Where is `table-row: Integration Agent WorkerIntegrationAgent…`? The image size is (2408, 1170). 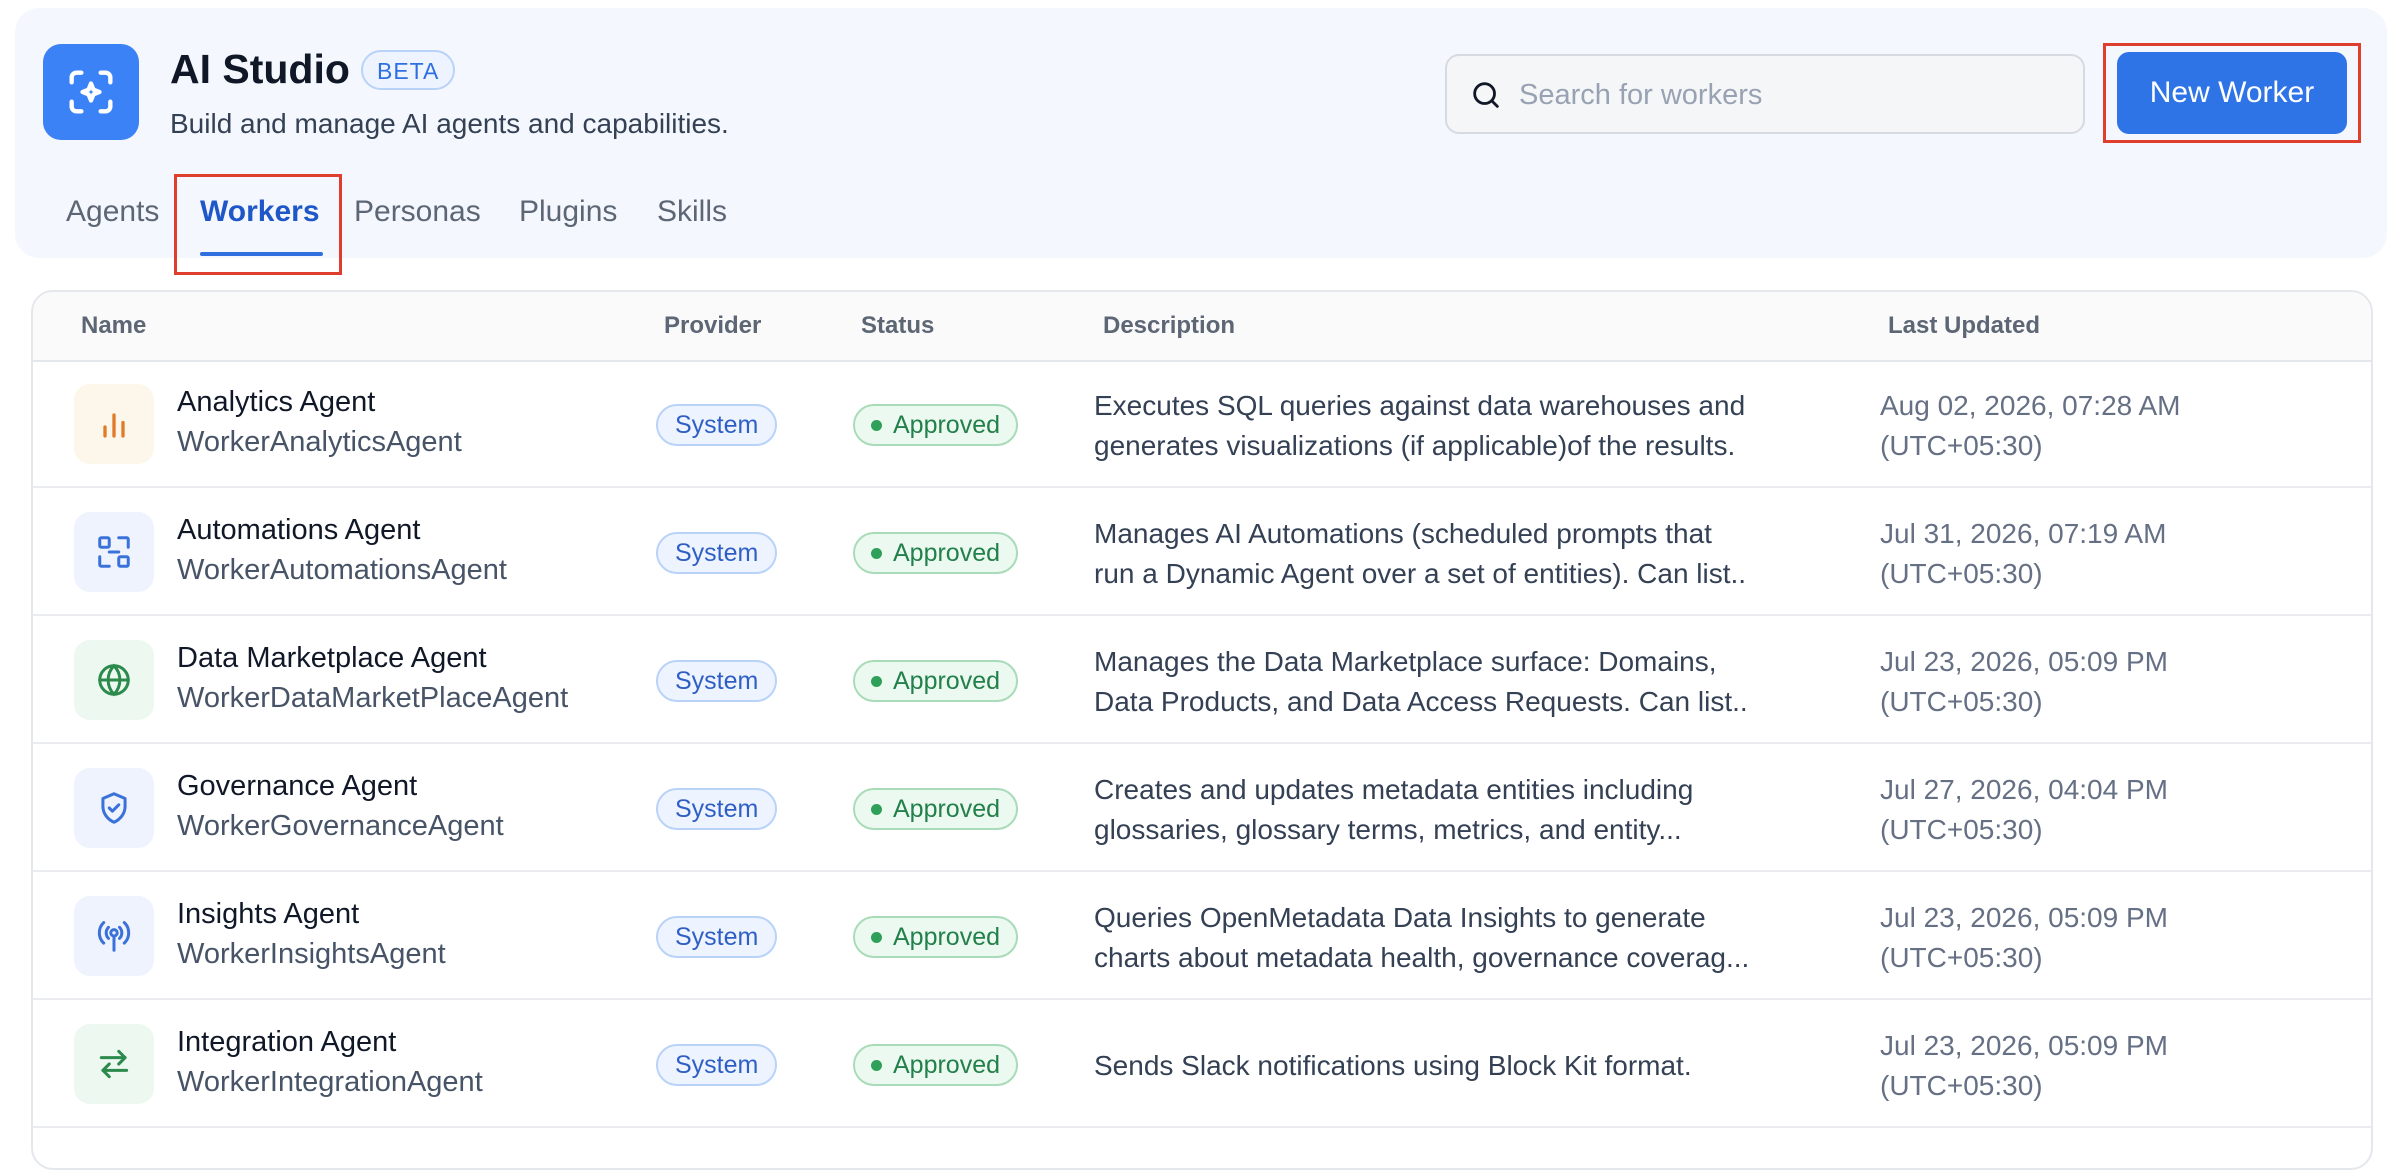 table-row: Integration Agent WorkerIntegrationAgent… is located at coordinates (1202, 1064).